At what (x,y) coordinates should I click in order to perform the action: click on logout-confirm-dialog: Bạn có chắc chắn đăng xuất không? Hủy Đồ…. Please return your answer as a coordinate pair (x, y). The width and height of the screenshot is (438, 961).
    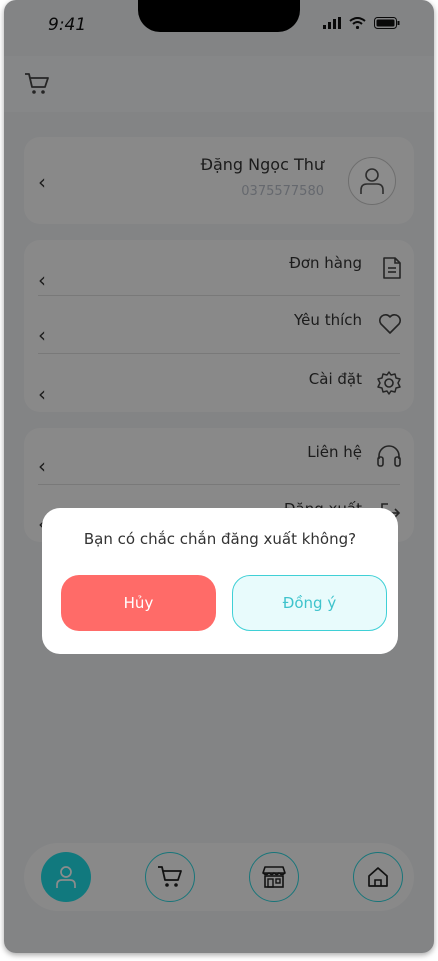
    Looking at the image, I should click on (220, 581).